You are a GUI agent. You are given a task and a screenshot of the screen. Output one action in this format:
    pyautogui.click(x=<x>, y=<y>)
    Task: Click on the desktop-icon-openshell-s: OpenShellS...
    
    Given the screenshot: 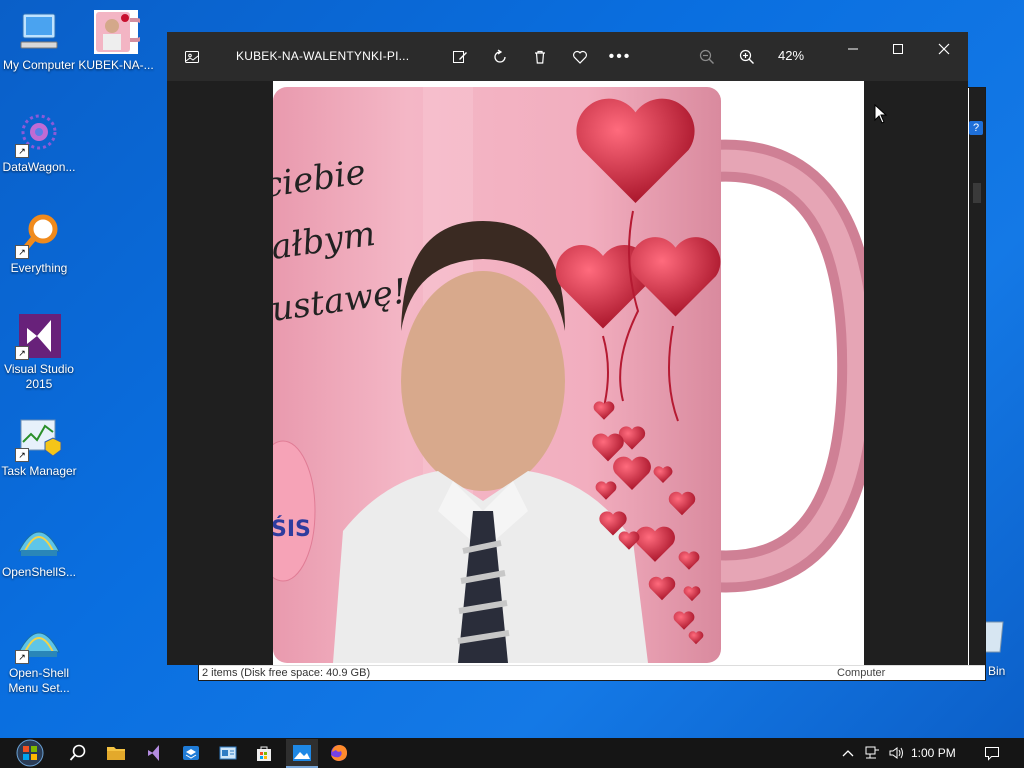 What is the action you would take?
    pyautogui.click(x=39, y=547)
    